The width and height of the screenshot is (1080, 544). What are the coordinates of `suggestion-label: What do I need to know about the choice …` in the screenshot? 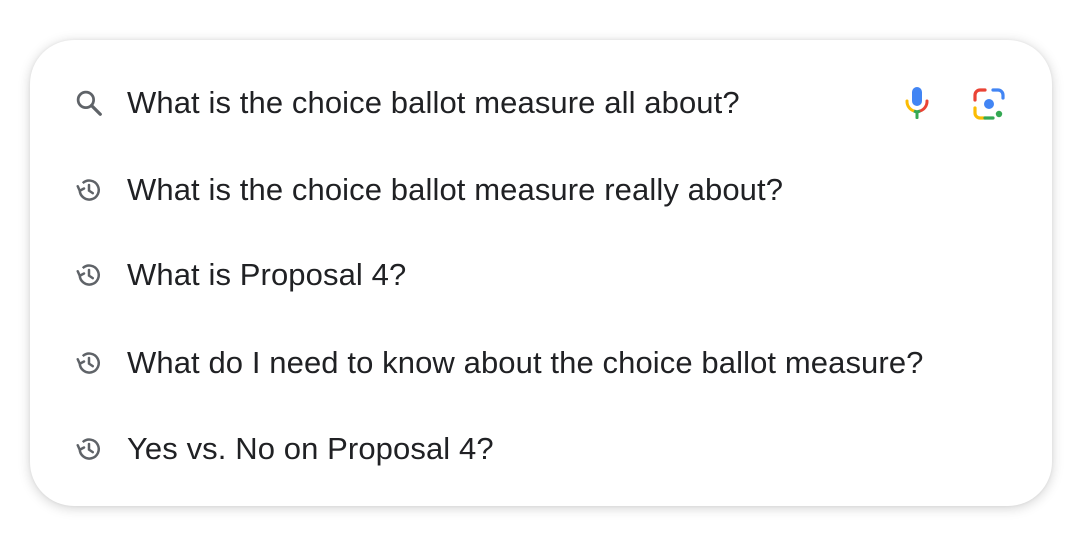 It's located at (525, 362).